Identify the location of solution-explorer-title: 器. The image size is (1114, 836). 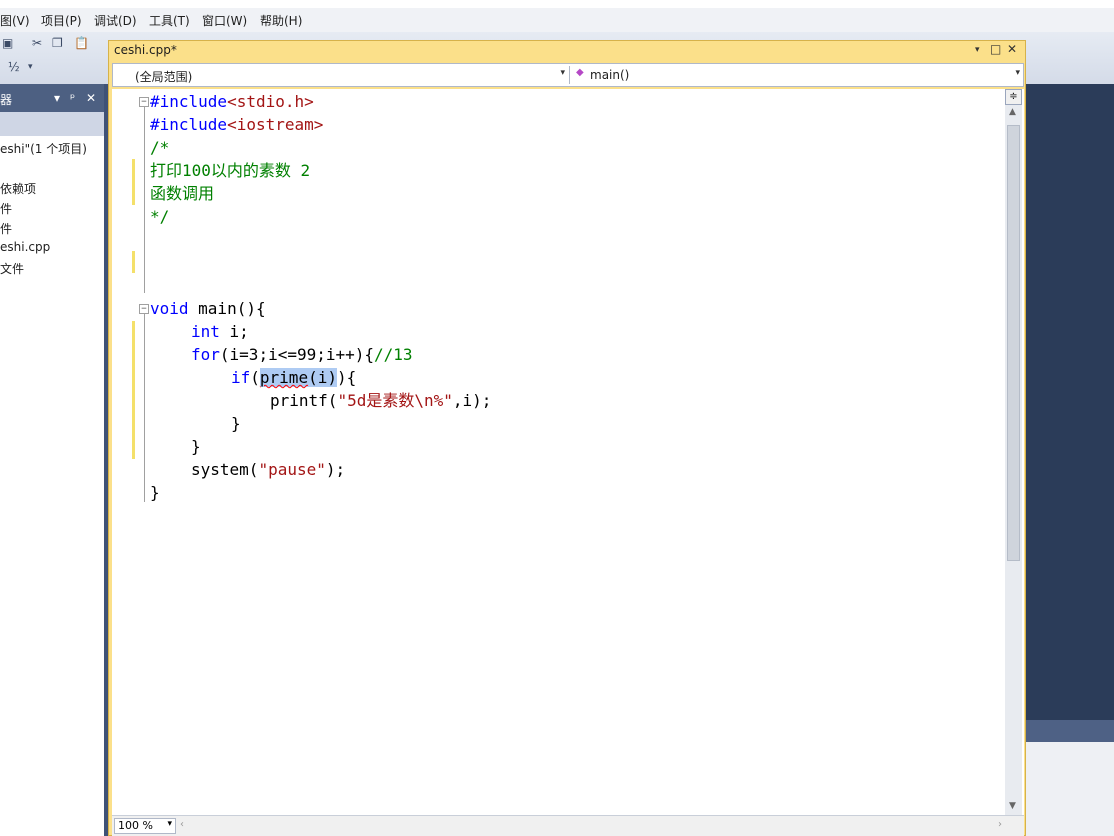
(6, 100).